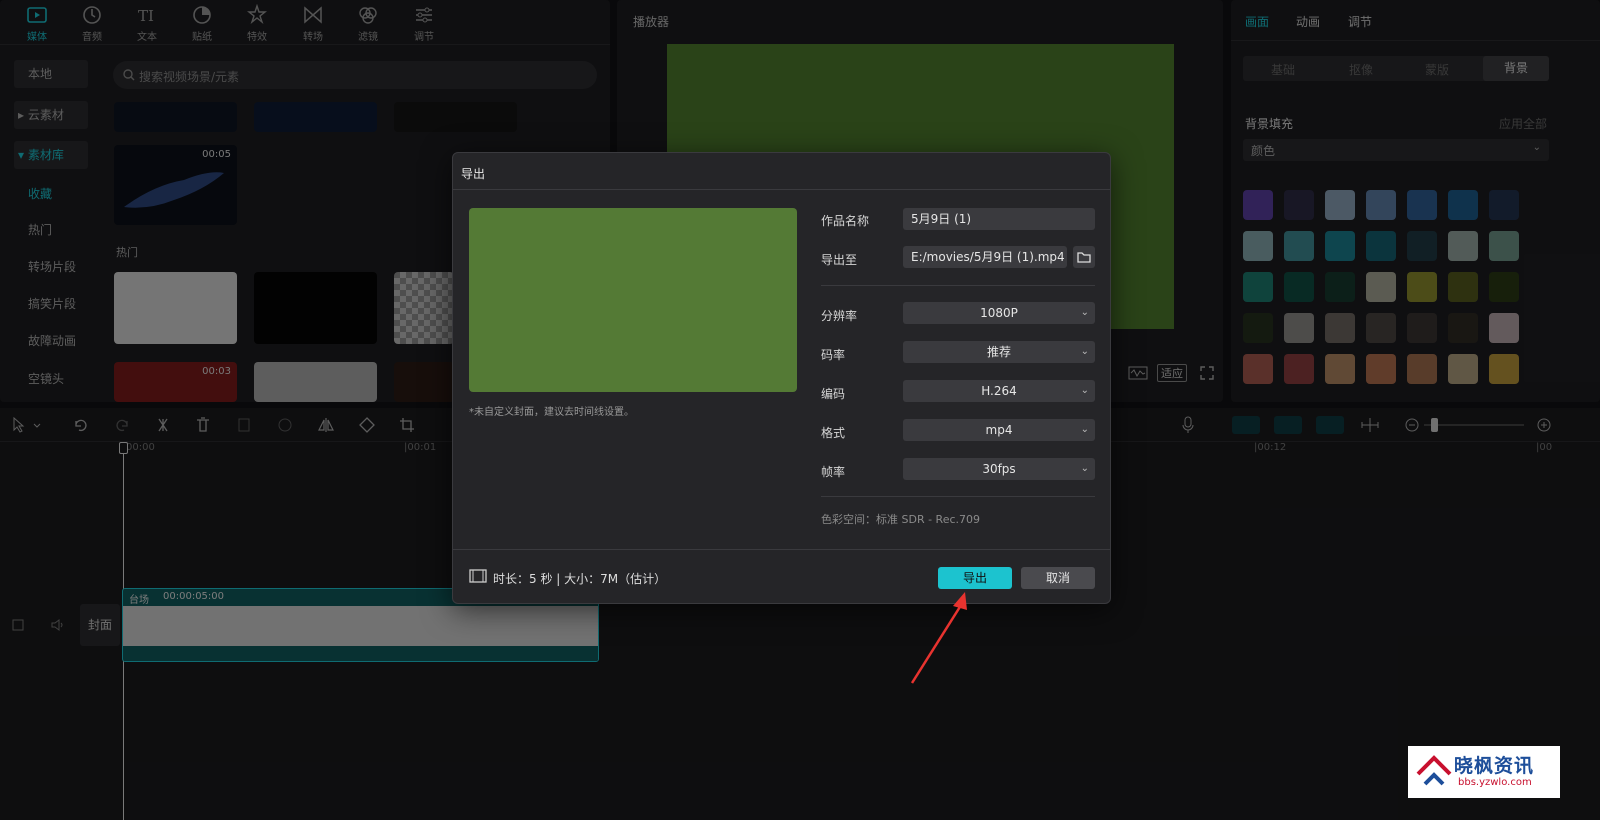  I want to click on annotation-arrow, so click(938, 638).